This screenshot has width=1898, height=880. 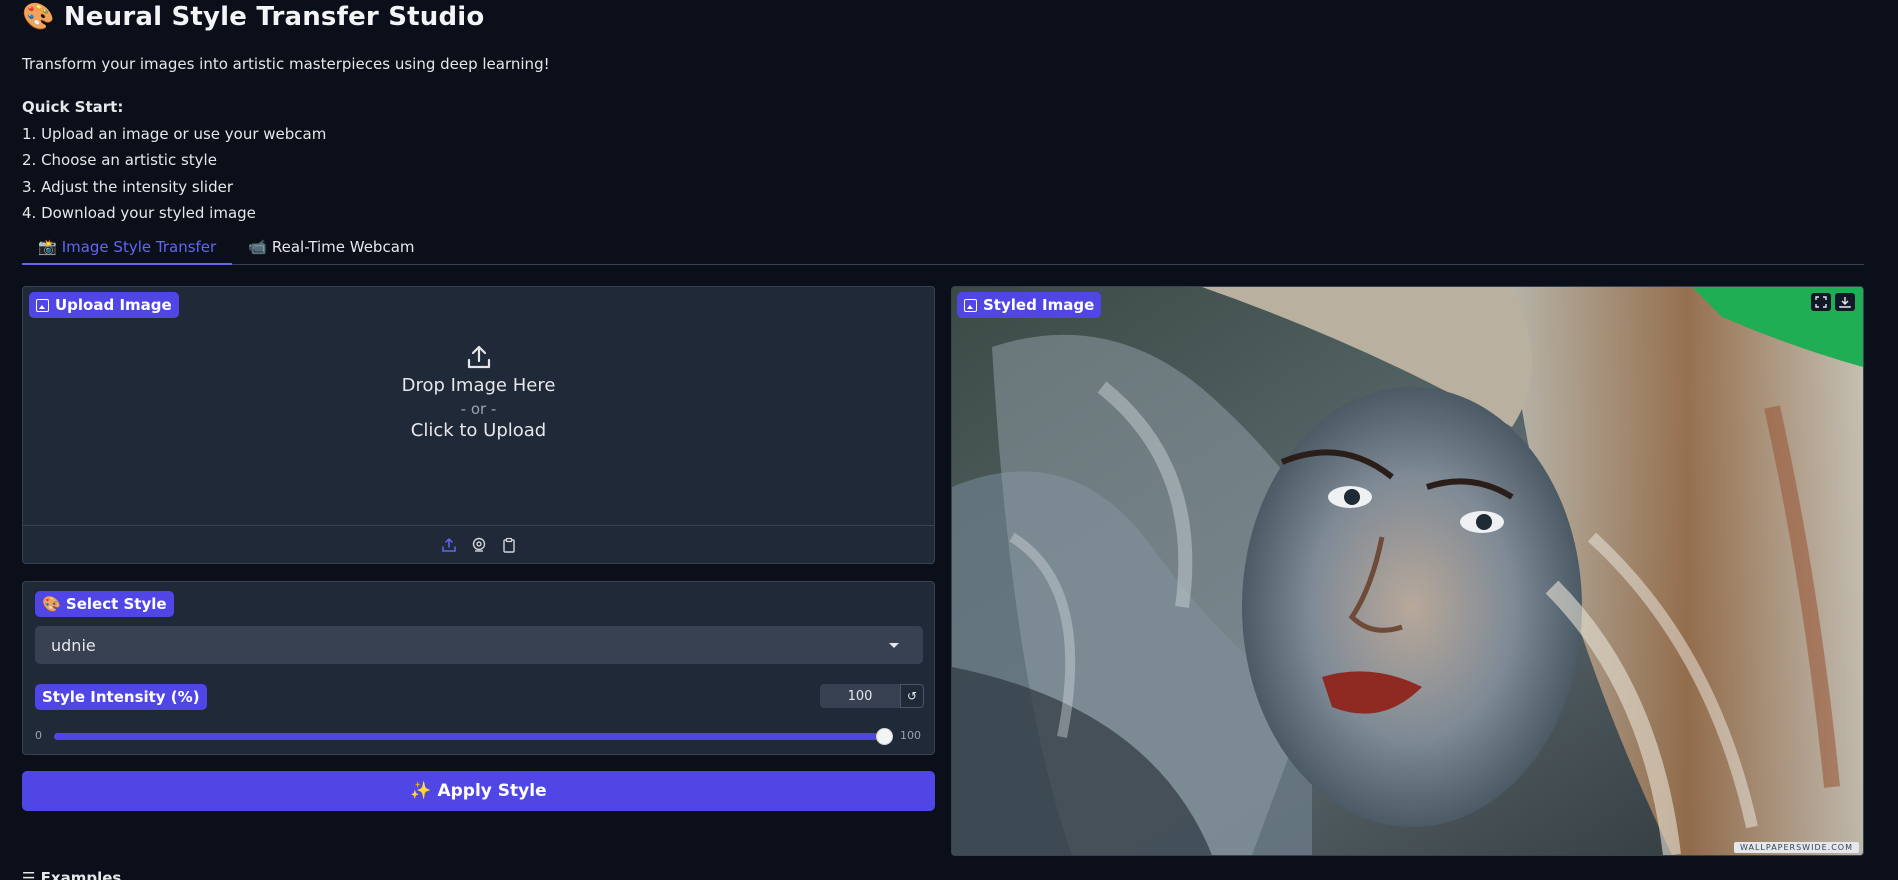 I want to click on reset-icon: ↺, so click(x=912, y=696).